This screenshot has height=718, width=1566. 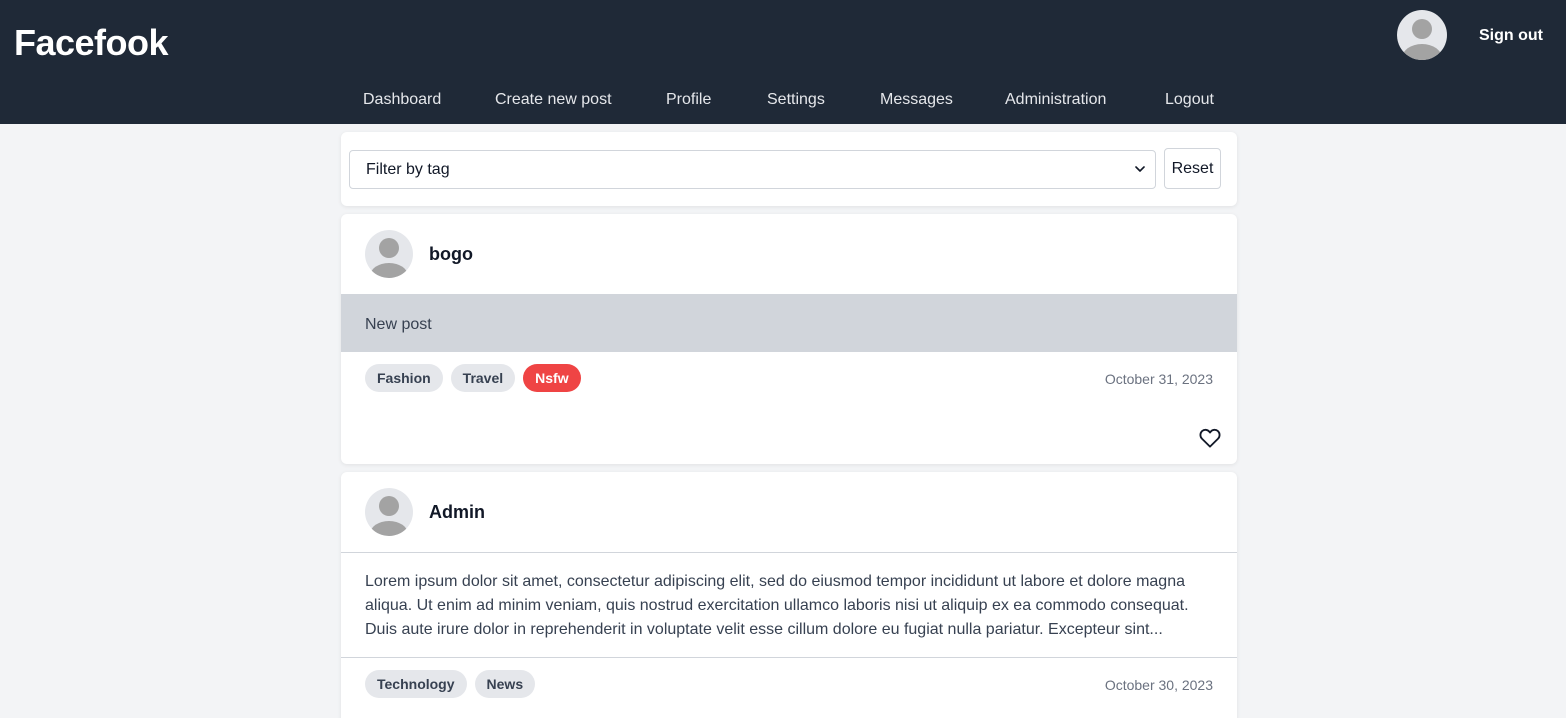 What do you see at coordinates (91, 43) in the screenshot?
I see `app-logo: Facefook` at bounding box center [91, 43].